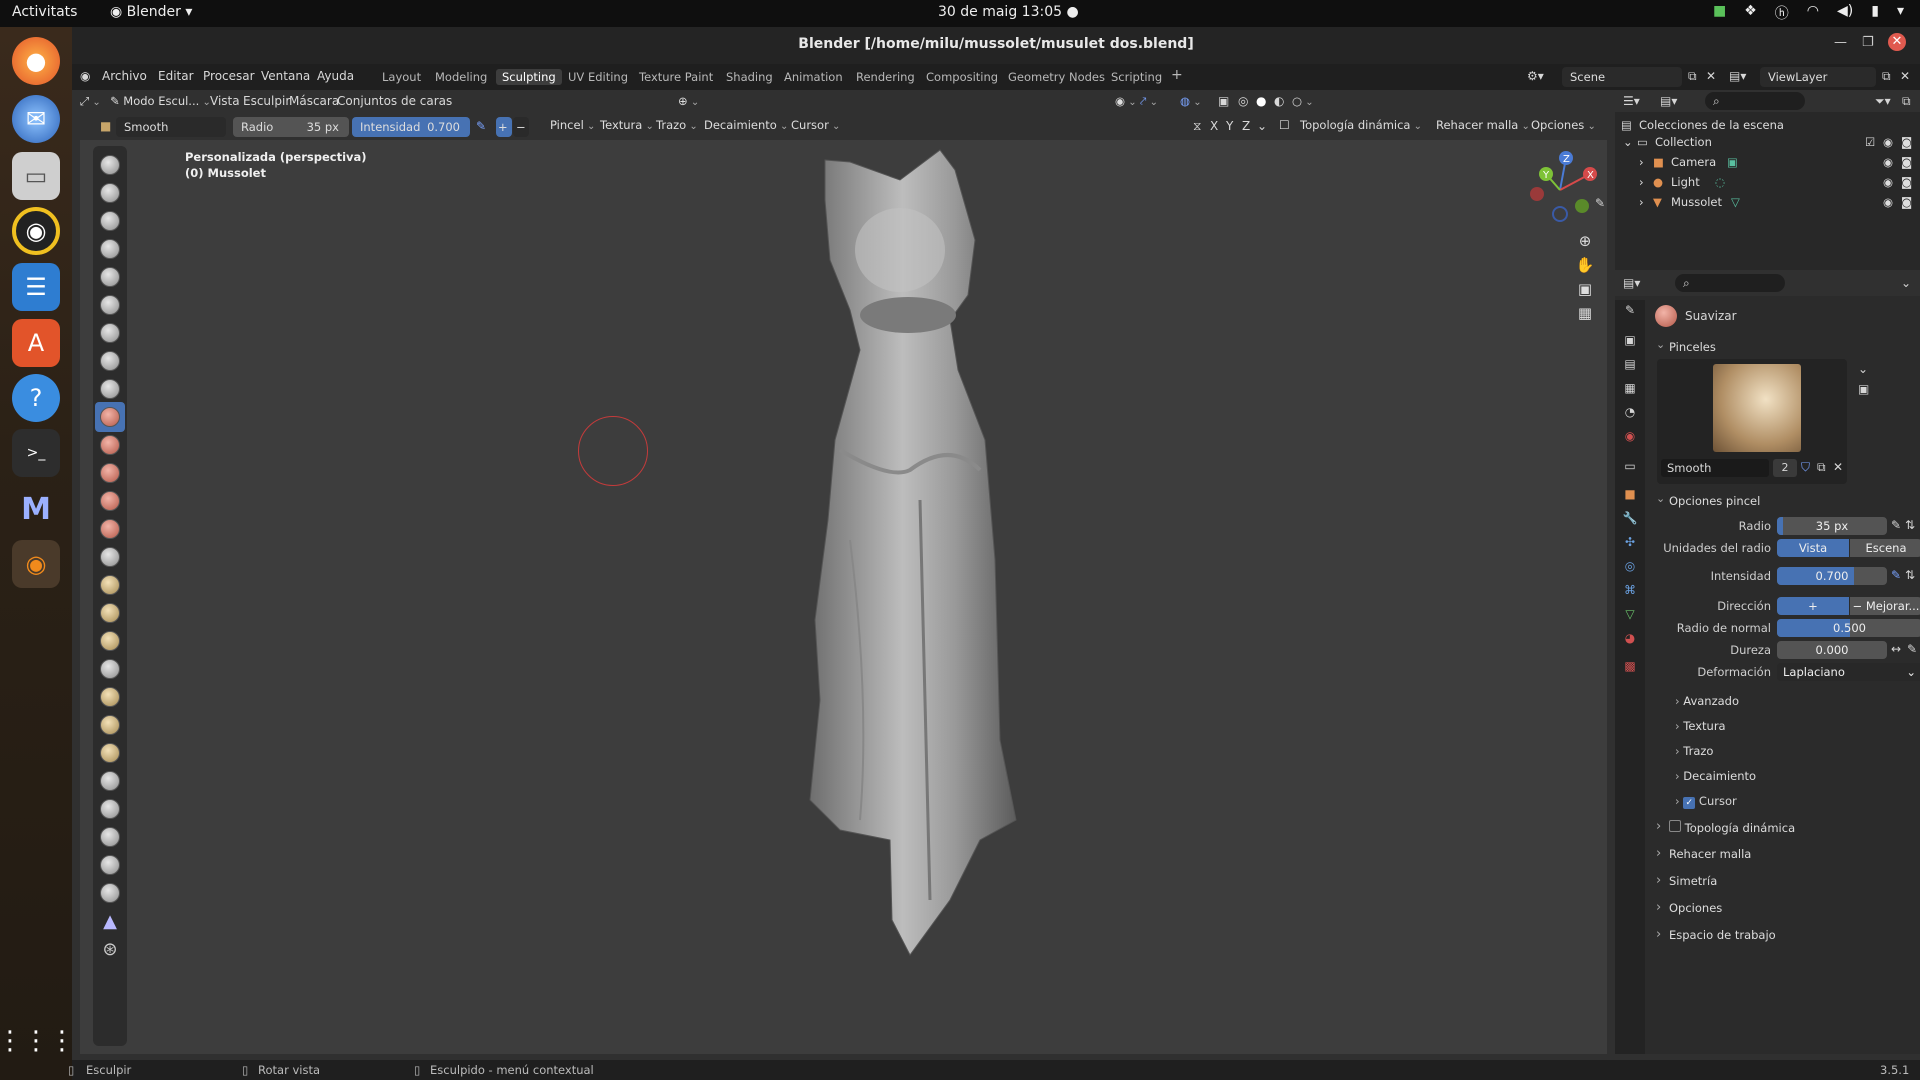  I want to click on help-icon: ?, so click(36, 398).